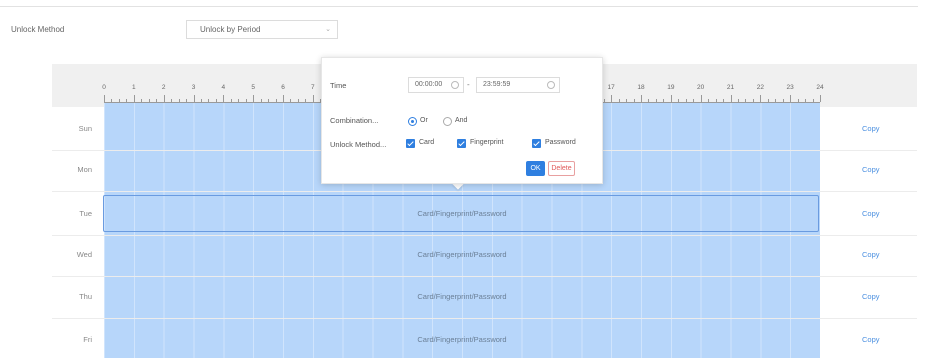 Image resolution: width=927 pixels, height=358 pixels. What do you see at coordinates (730, 87) in the screenshot?
I see `hour-tick-label: 21` at bounding box center [730, 87].